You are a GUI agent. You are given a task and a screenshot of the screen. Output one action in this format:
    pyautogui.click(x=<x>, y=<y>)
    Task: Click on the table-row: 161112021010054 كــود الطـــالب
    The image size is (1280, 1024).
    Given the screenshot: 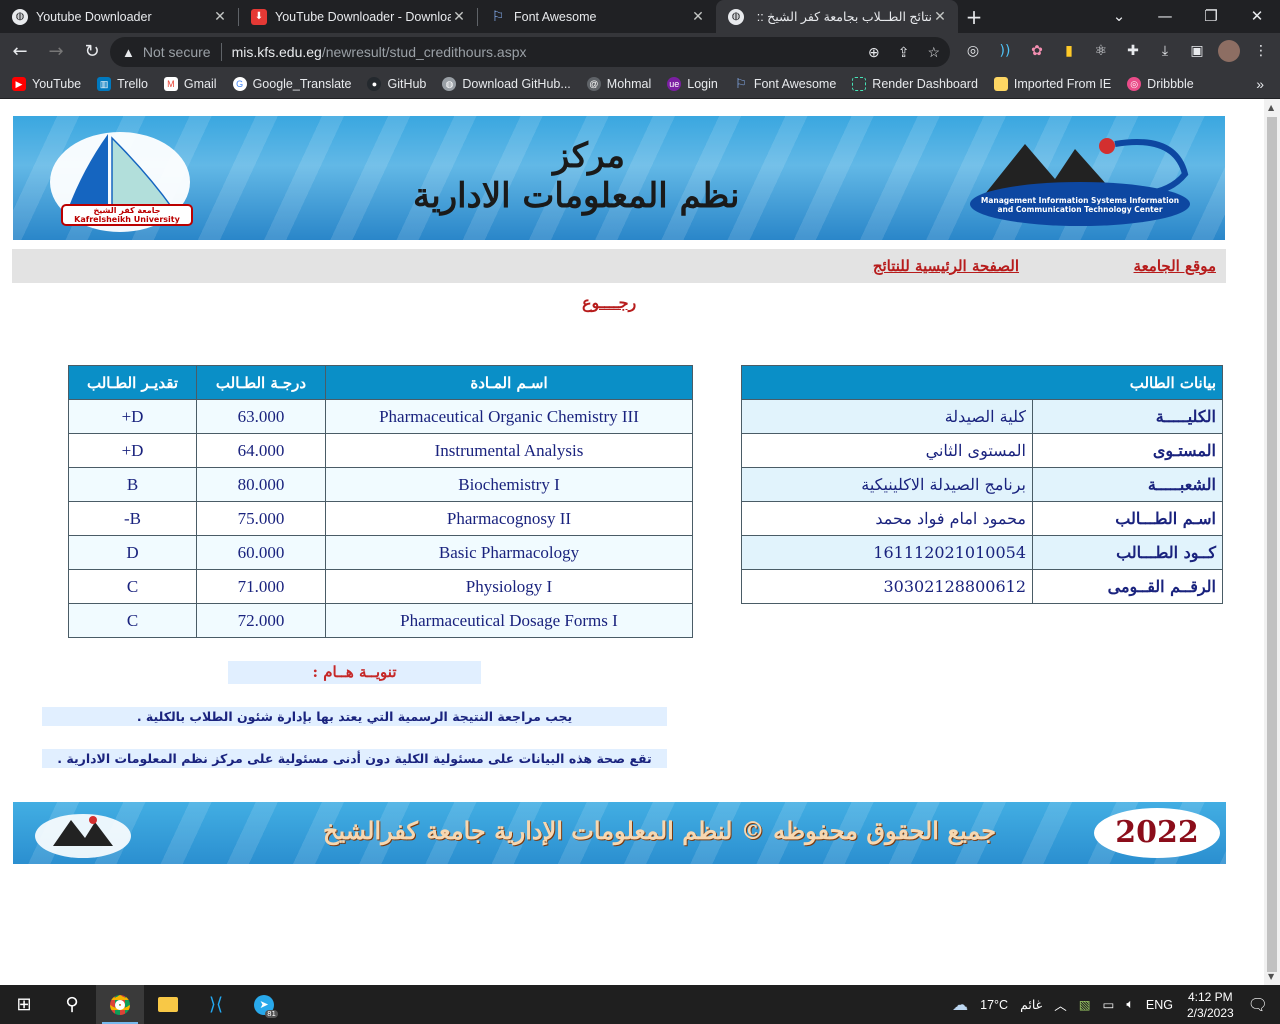 What is the action you would take?
    pyautogui.click(x=982, y=552)
    